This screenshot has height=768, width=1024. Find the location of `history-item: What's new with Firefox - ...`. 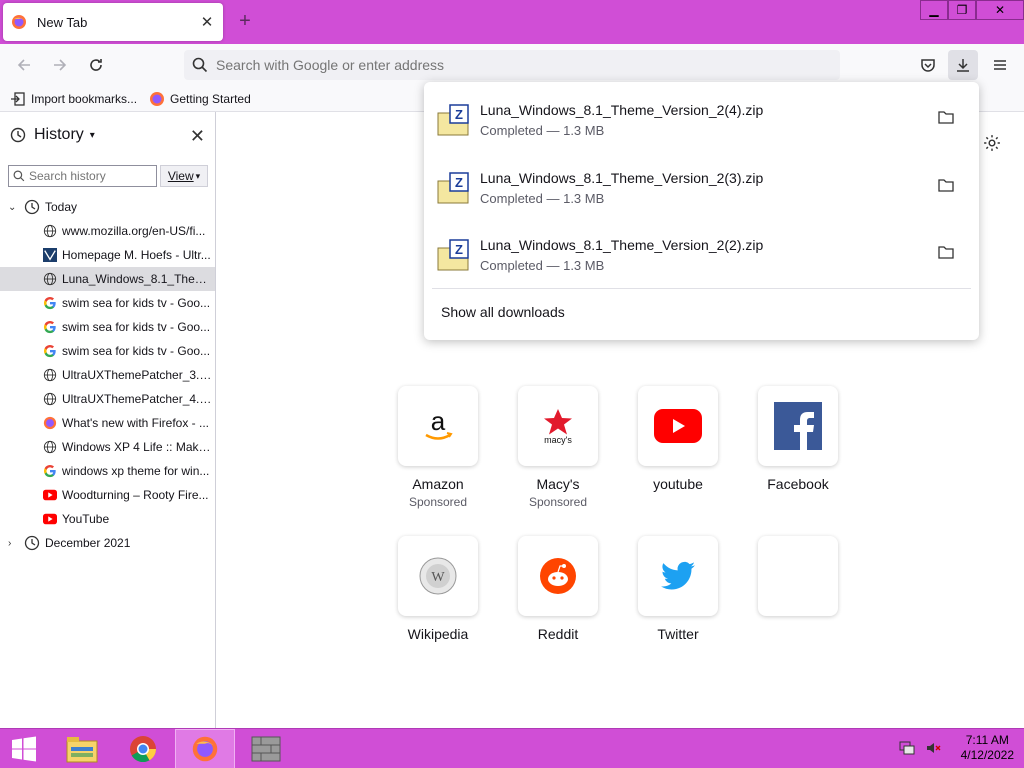

history-item: What's new with Firefox - ... is located at coordinates (107, 423).